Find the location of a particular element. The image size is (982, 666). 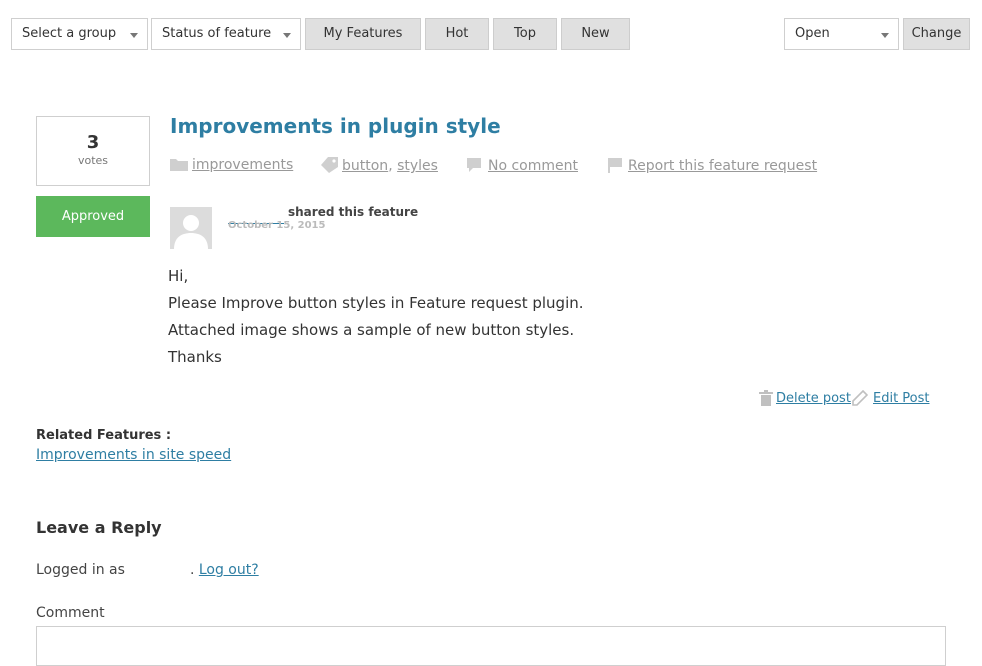

comment-icon is located at coordinates (474, 165).